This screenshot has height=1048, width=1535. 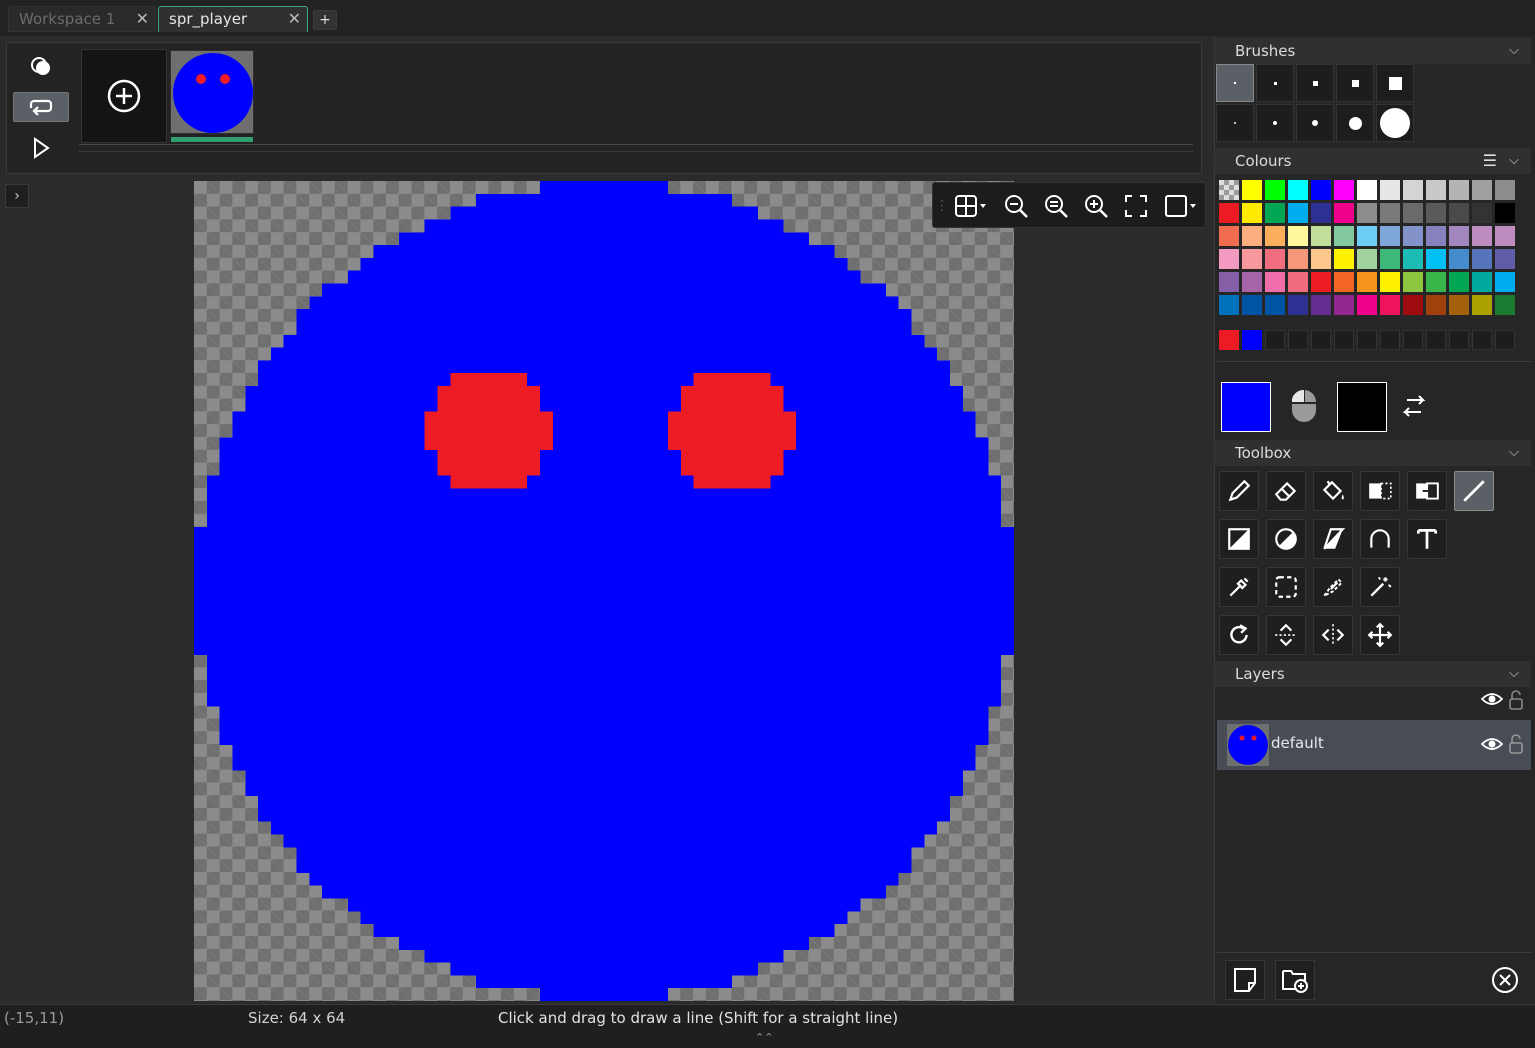 I want to click on eyedropper-tool-button, so click(x=1239, y=587).